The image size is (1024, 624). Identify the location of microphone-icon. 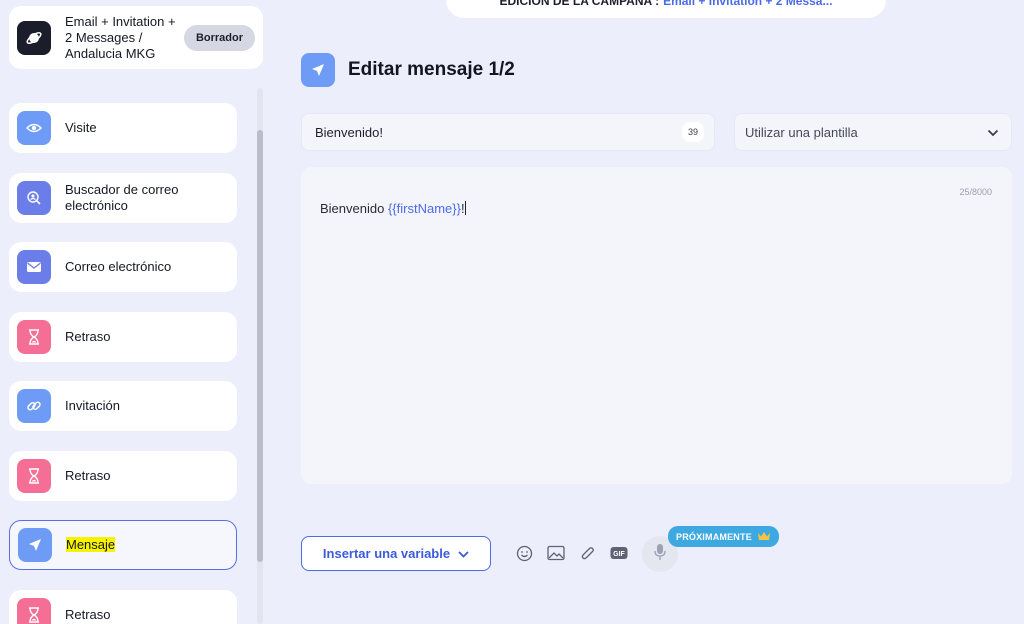
(660, 554).